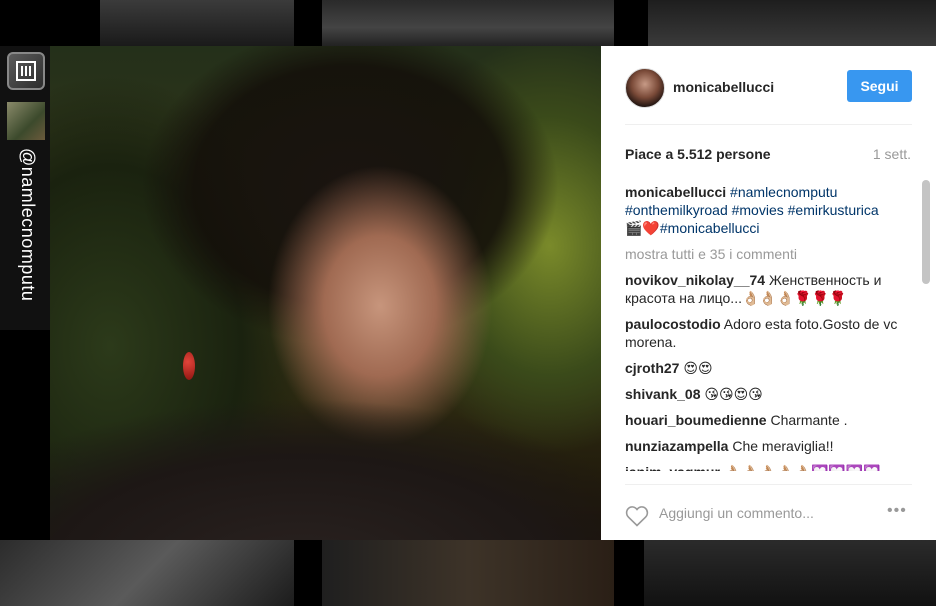 Image resolution: width=936 pixels, height=606 pixels. What do you see at coordinates (675, 192) in the screenshot?
I see `caption-username: monicabellucci` at bounding box center [675, 192].